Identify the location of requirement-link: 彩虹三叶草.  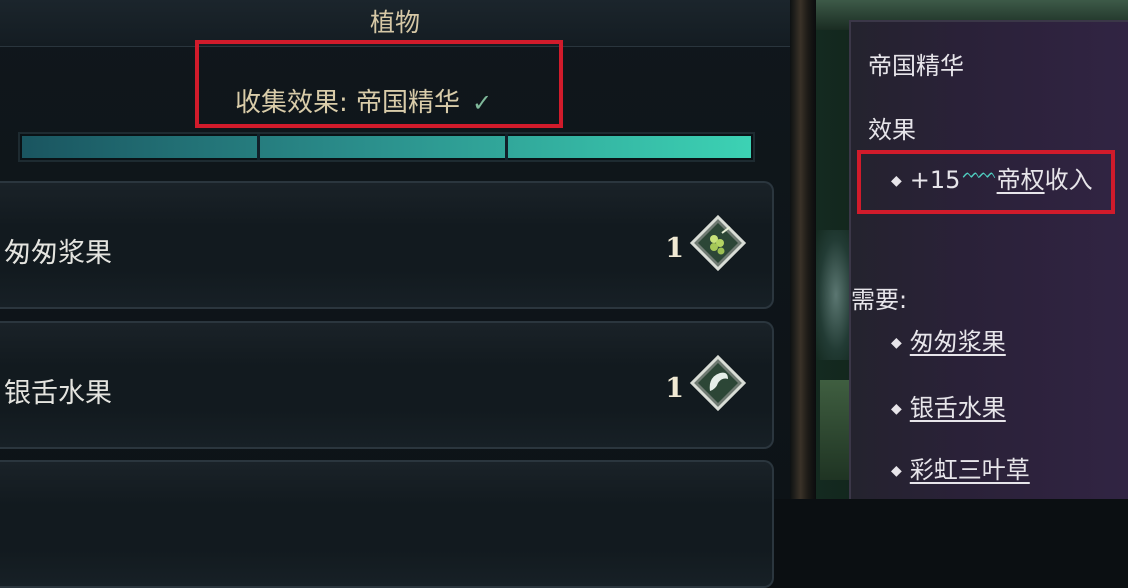
(970, 470).